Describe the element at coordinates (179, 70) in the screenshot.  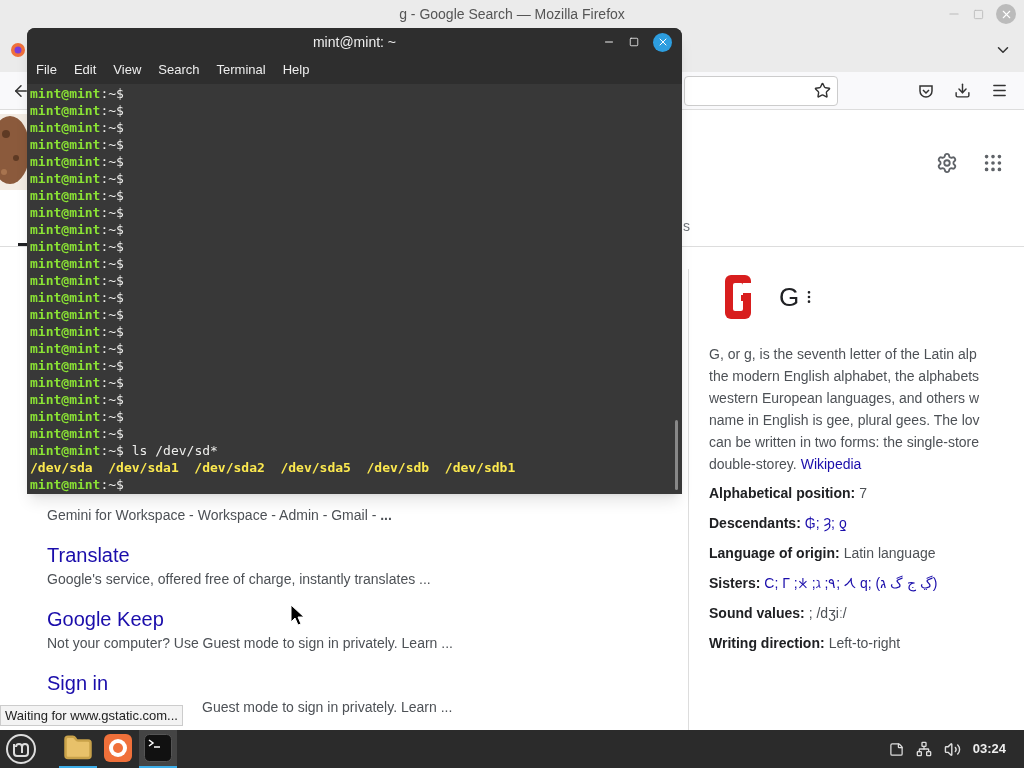
I see `menu-item: Search` at that location.